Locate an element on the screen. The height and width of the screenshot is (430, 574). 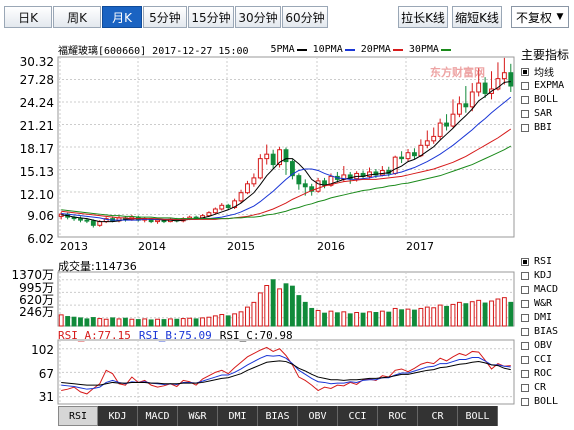
indicator-option-bias: BIAS is located at coordinates (539, 331).